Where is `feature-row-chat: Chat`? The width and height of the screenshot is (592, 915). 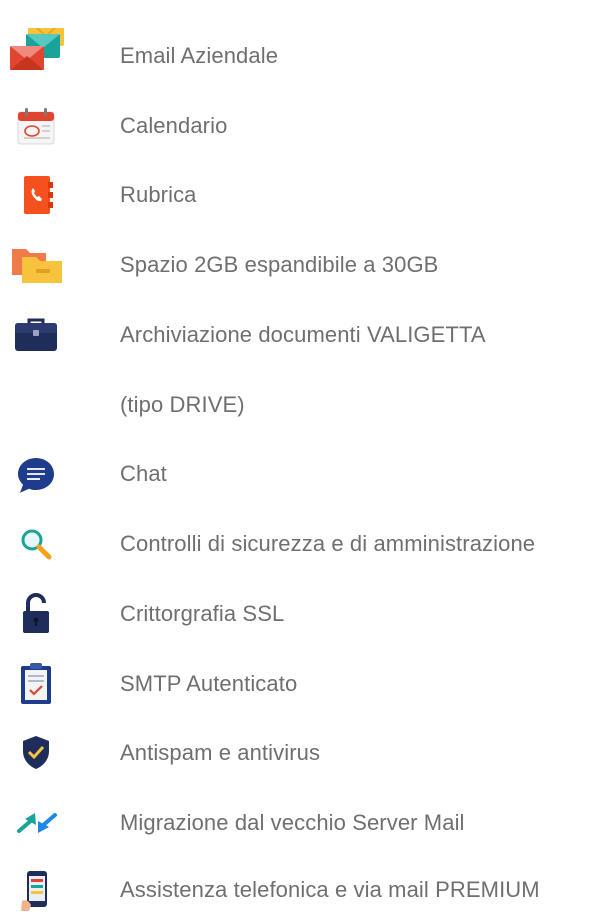 feature-row-chat: Chat is located at coordinates (296, 474).